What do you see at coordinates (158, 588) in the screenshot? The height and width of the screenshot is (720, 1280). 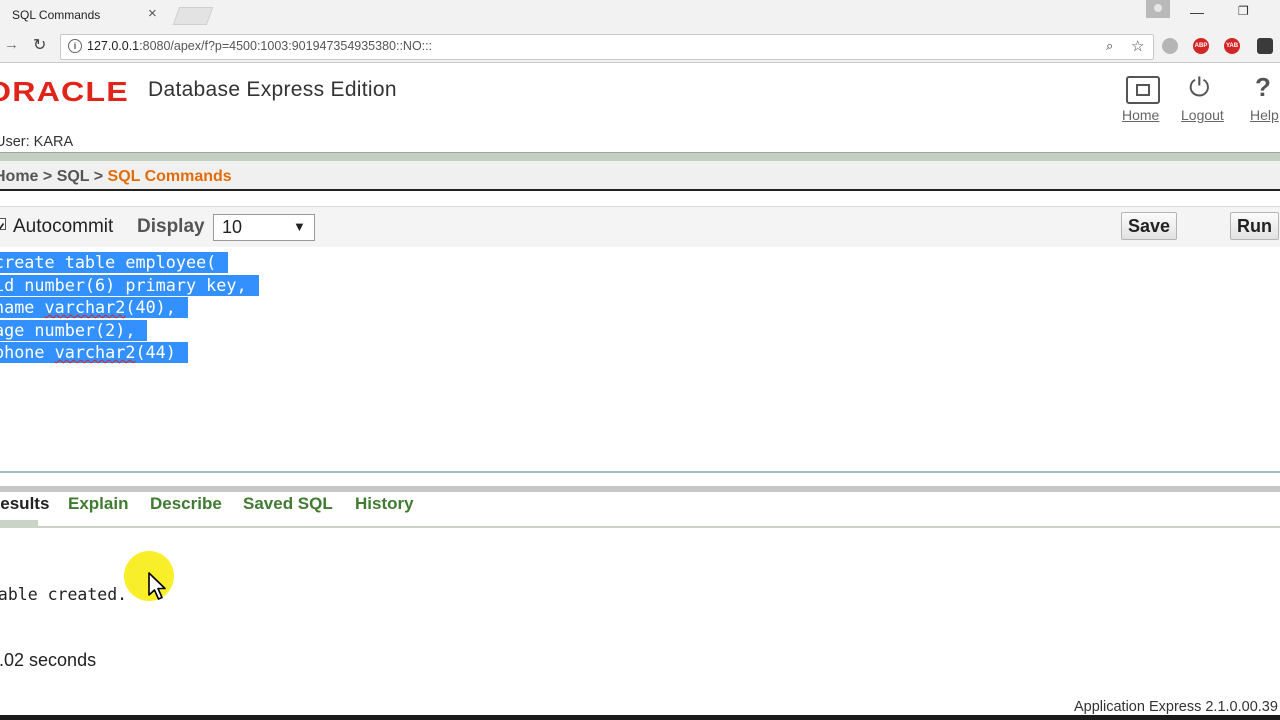 I see `mouse-pointer-icon` at bounding box center [158, 588].